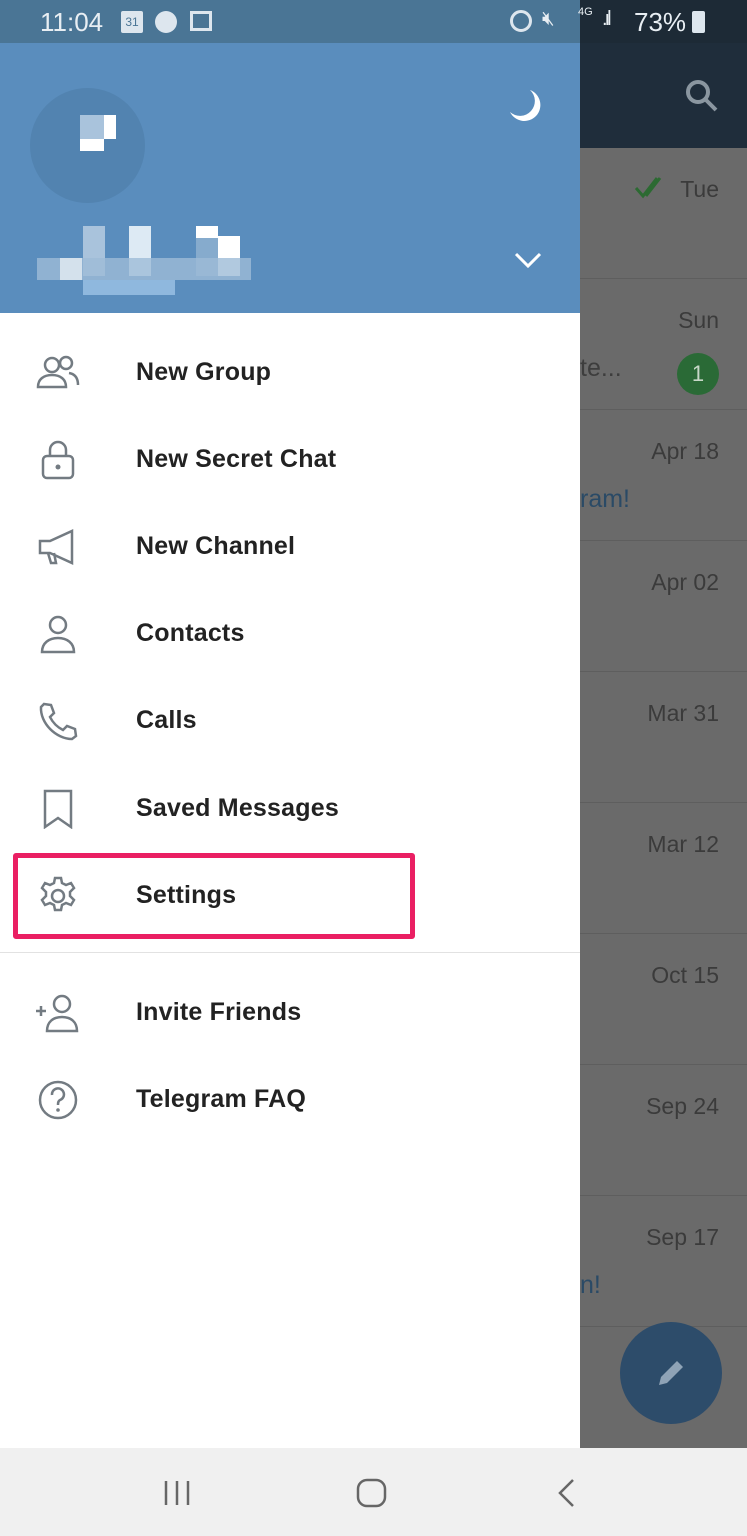 Image resolution: width=747 pixels, height=1536 pixels. I want to click on search-icon, so click(702, 96).